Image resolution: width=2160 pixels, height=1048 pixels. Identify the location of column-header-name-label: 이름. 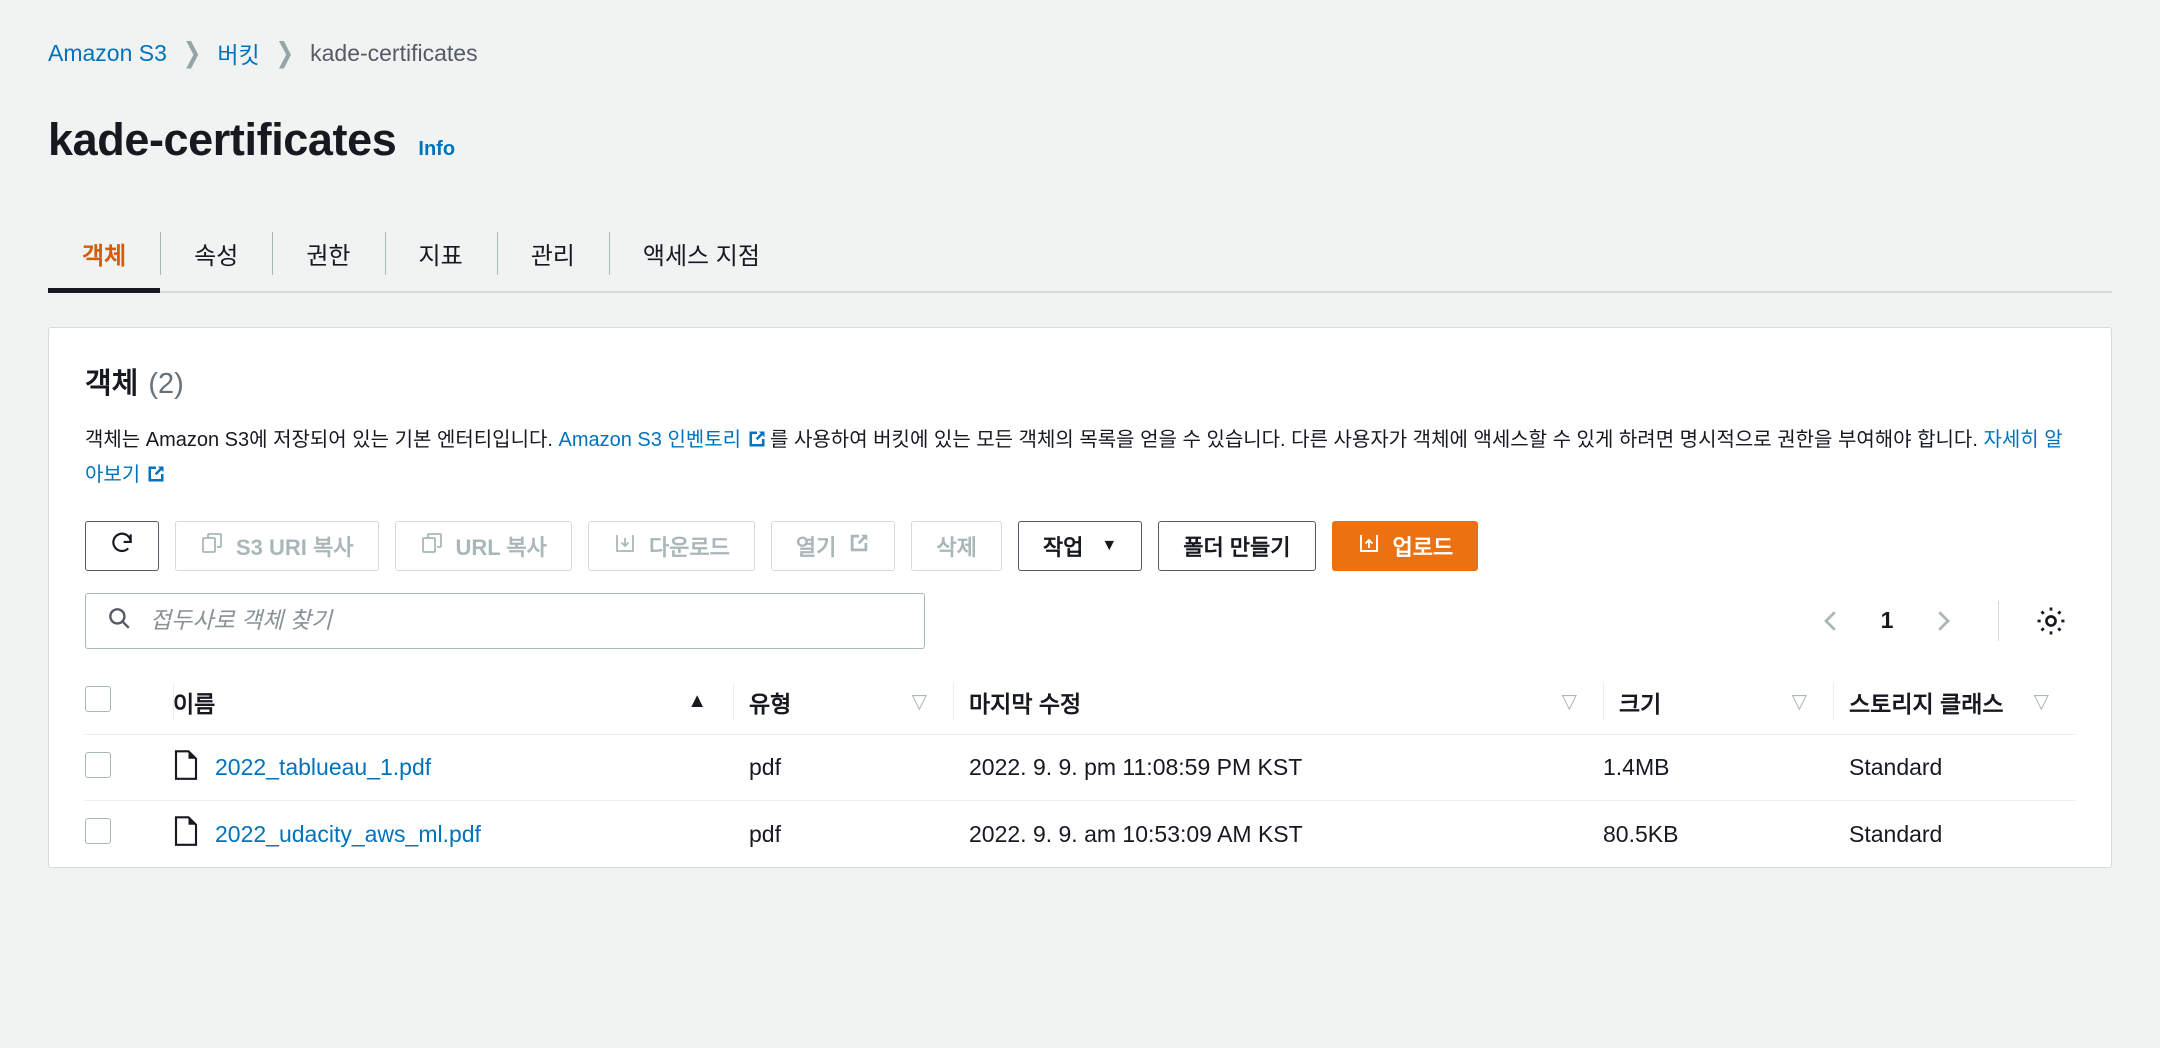
(194, 703).